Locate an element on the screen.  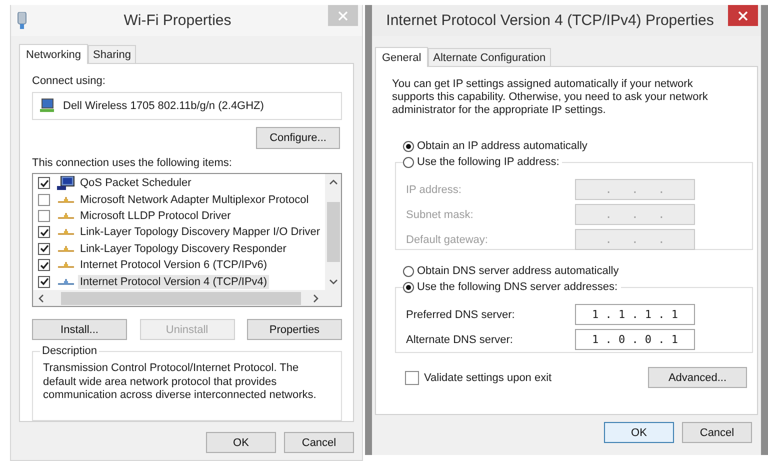
tab: Alternate Configuration is located at coordinates (489, 57).